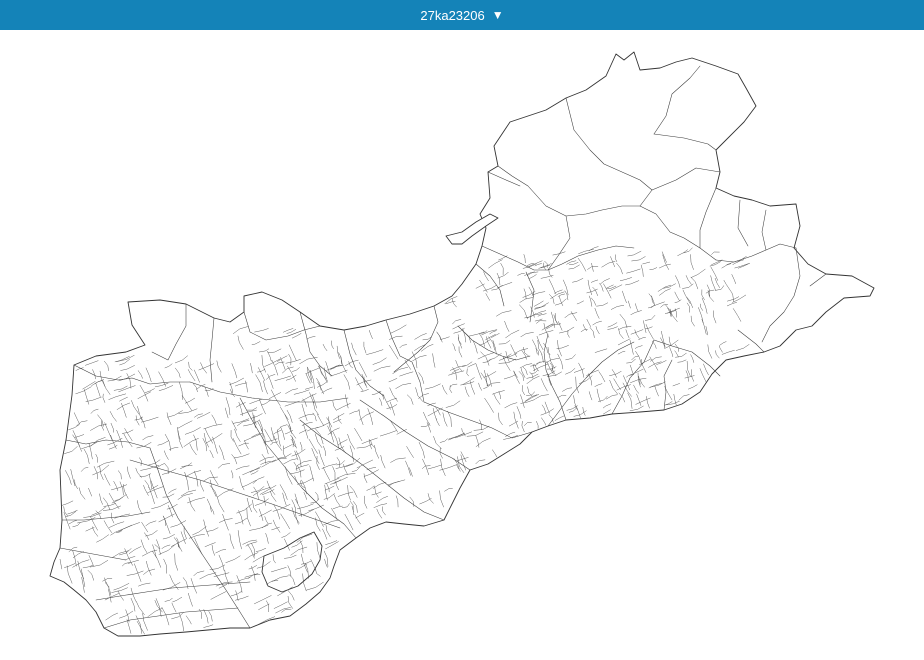 Image resolution: width=924 pixels, height=660 pixels. I want to click on chevron-down-icon: ▼, so click(497, 15).